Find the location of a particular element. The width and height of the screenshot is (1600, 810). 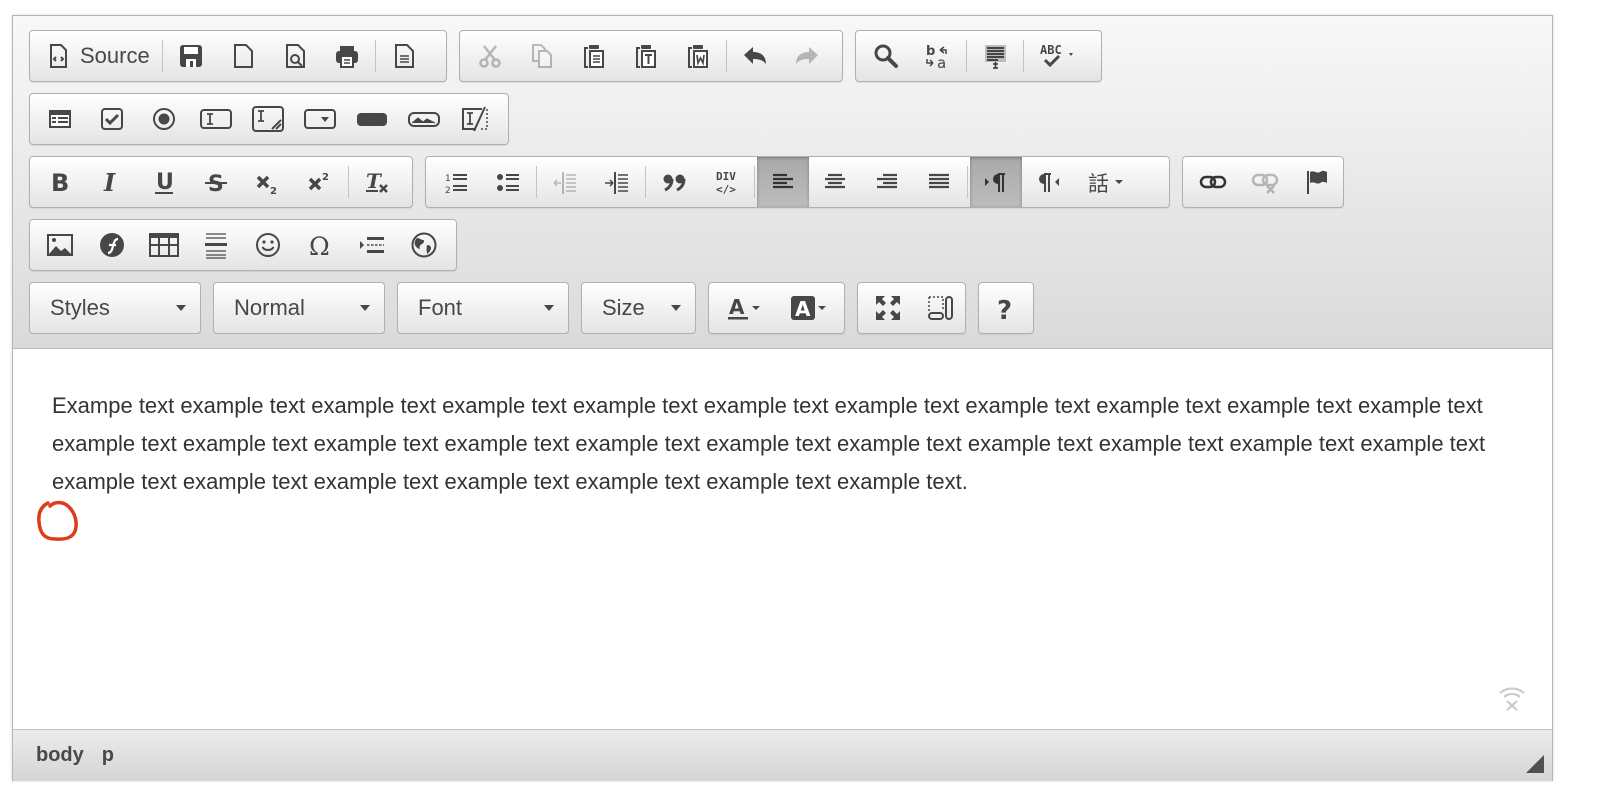

underline-button: U is located at coordinates (164, 182).